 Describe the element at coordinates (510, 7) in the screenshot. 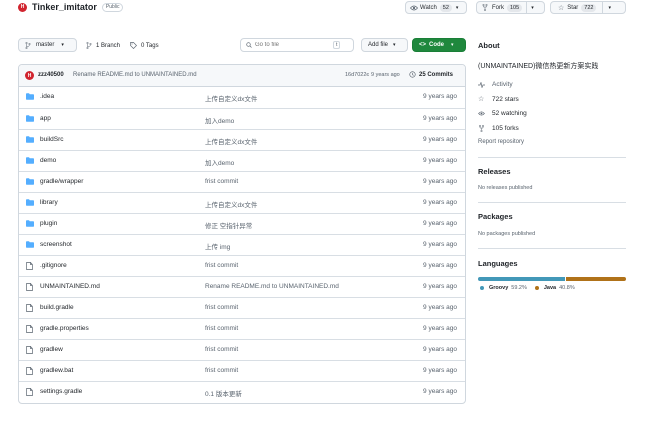

I see `fork-button: Fork 105 ▾` at that location.